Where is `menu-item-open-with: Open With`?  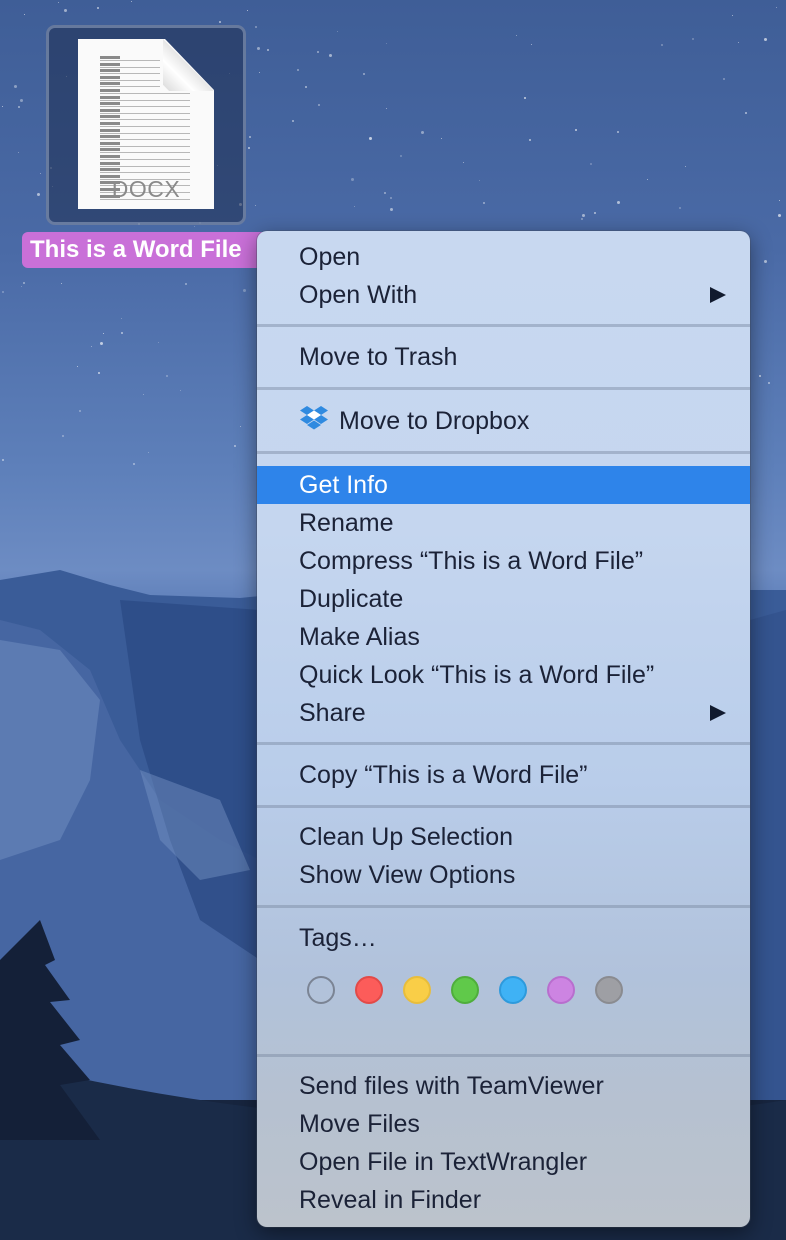
menu-item-open-with: Open With is located at coordinates (503, 295).